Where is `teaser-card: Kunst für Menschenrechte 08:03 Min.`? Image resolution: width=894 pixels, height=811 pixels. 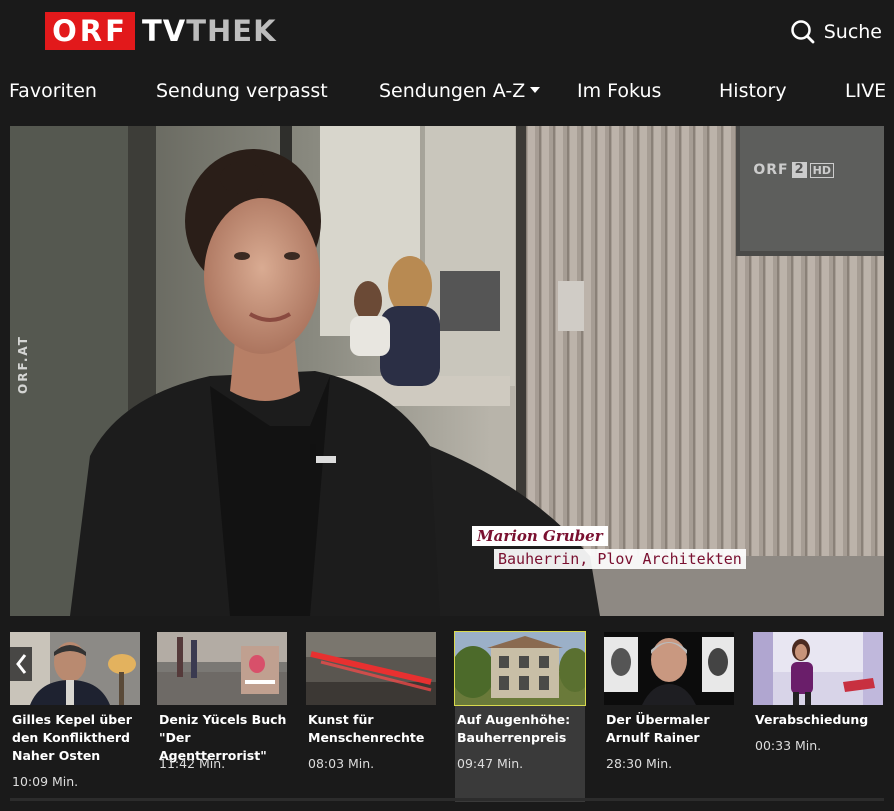
teaser-card: Kunst für Menschenrechte 08:03 Min. is located at coordinates (371, 717).